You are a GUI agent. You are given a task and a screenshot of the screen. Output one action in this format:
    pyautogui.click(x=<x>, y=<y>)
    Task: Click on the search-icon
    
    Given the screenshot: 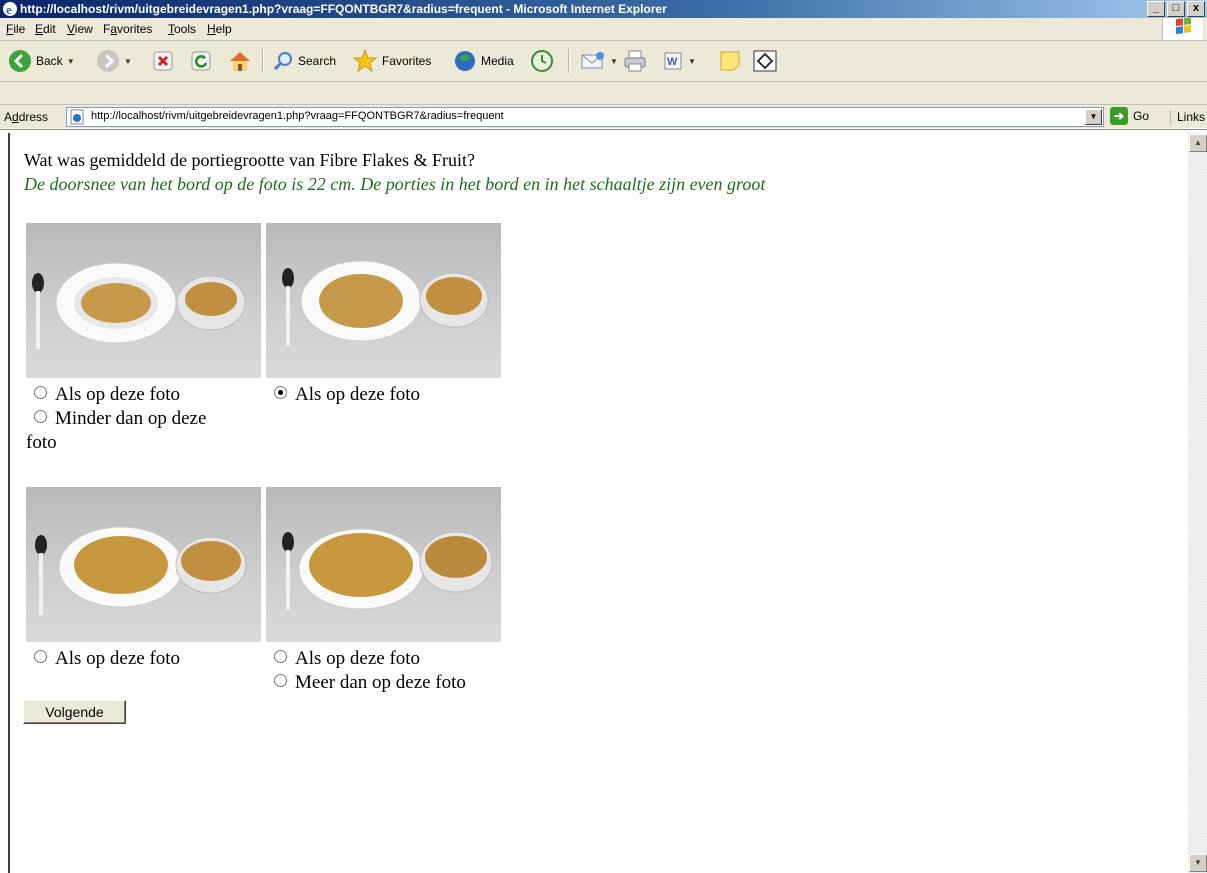 What is the action you would take?
    pyautogui.click(x=282, y=61)
    